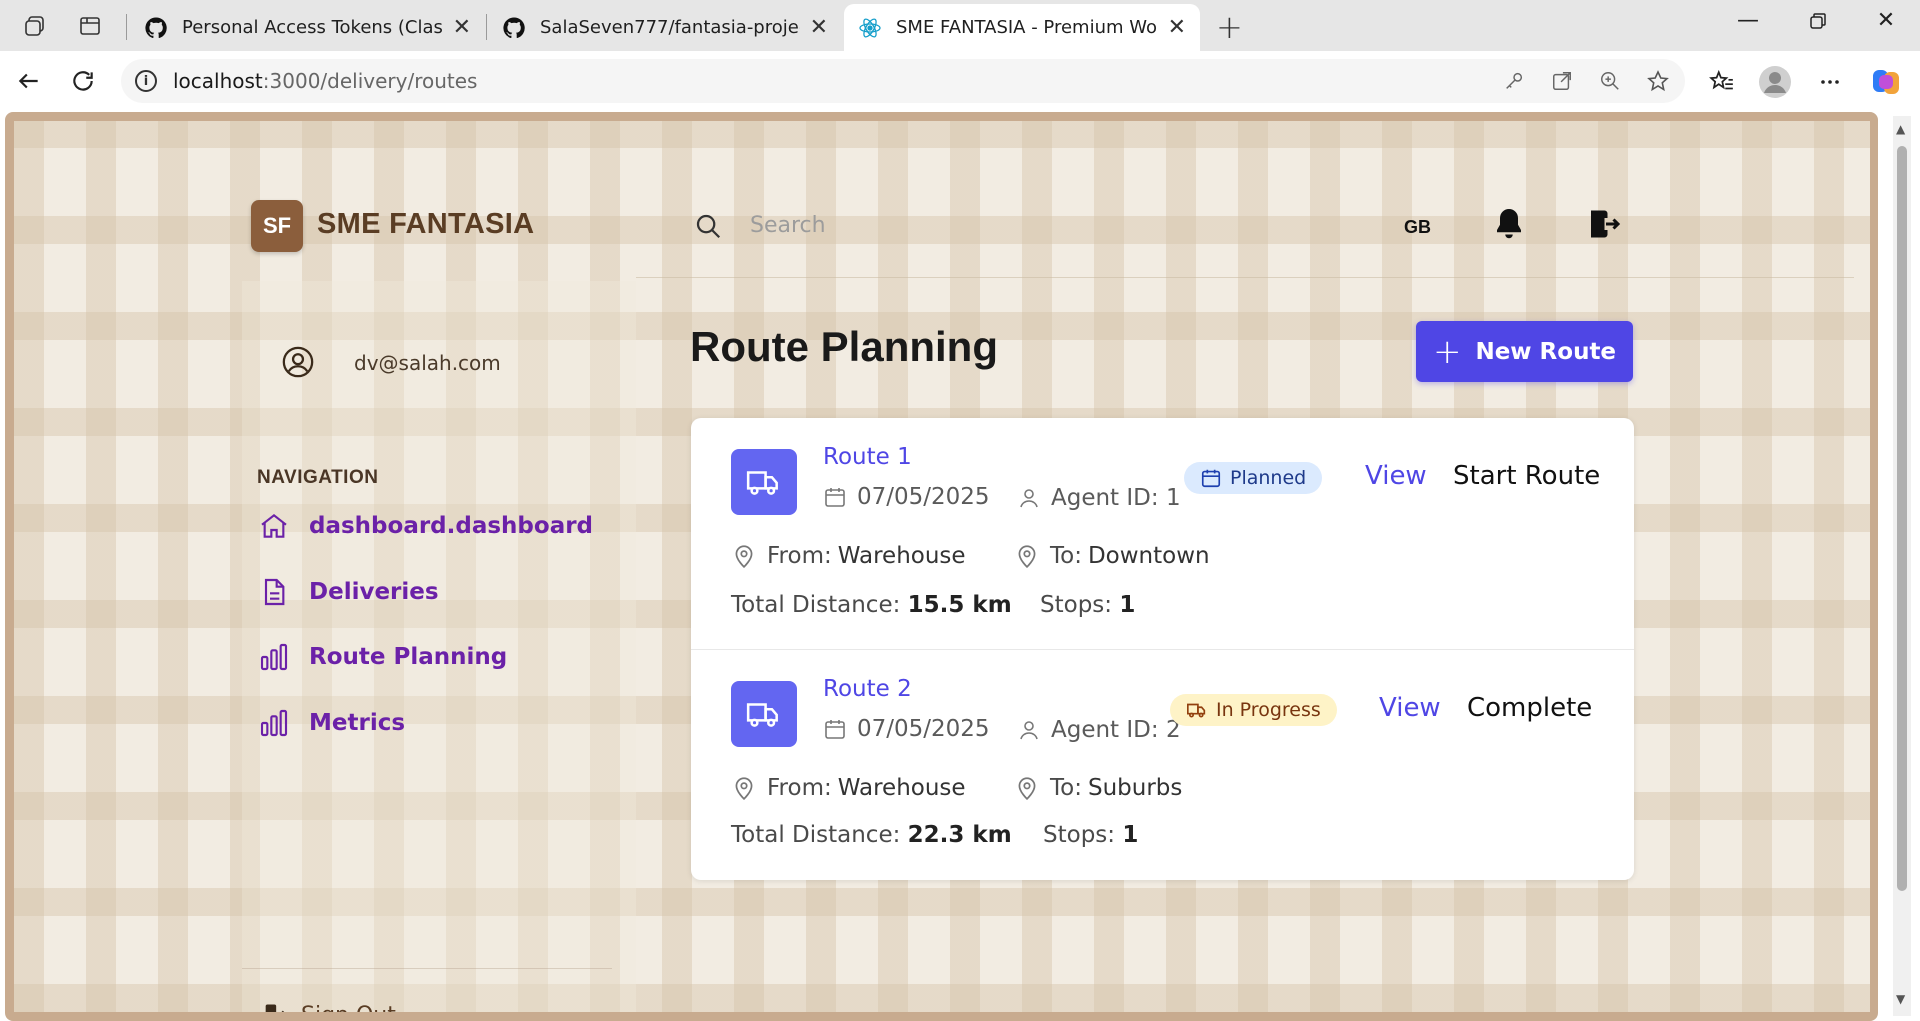 The height and width of the screenshot is (1021, 1920). What do you see at coordinates (1514, 81) in the screenshot?
I see `key-icon` at bounding box center [1514, 81].